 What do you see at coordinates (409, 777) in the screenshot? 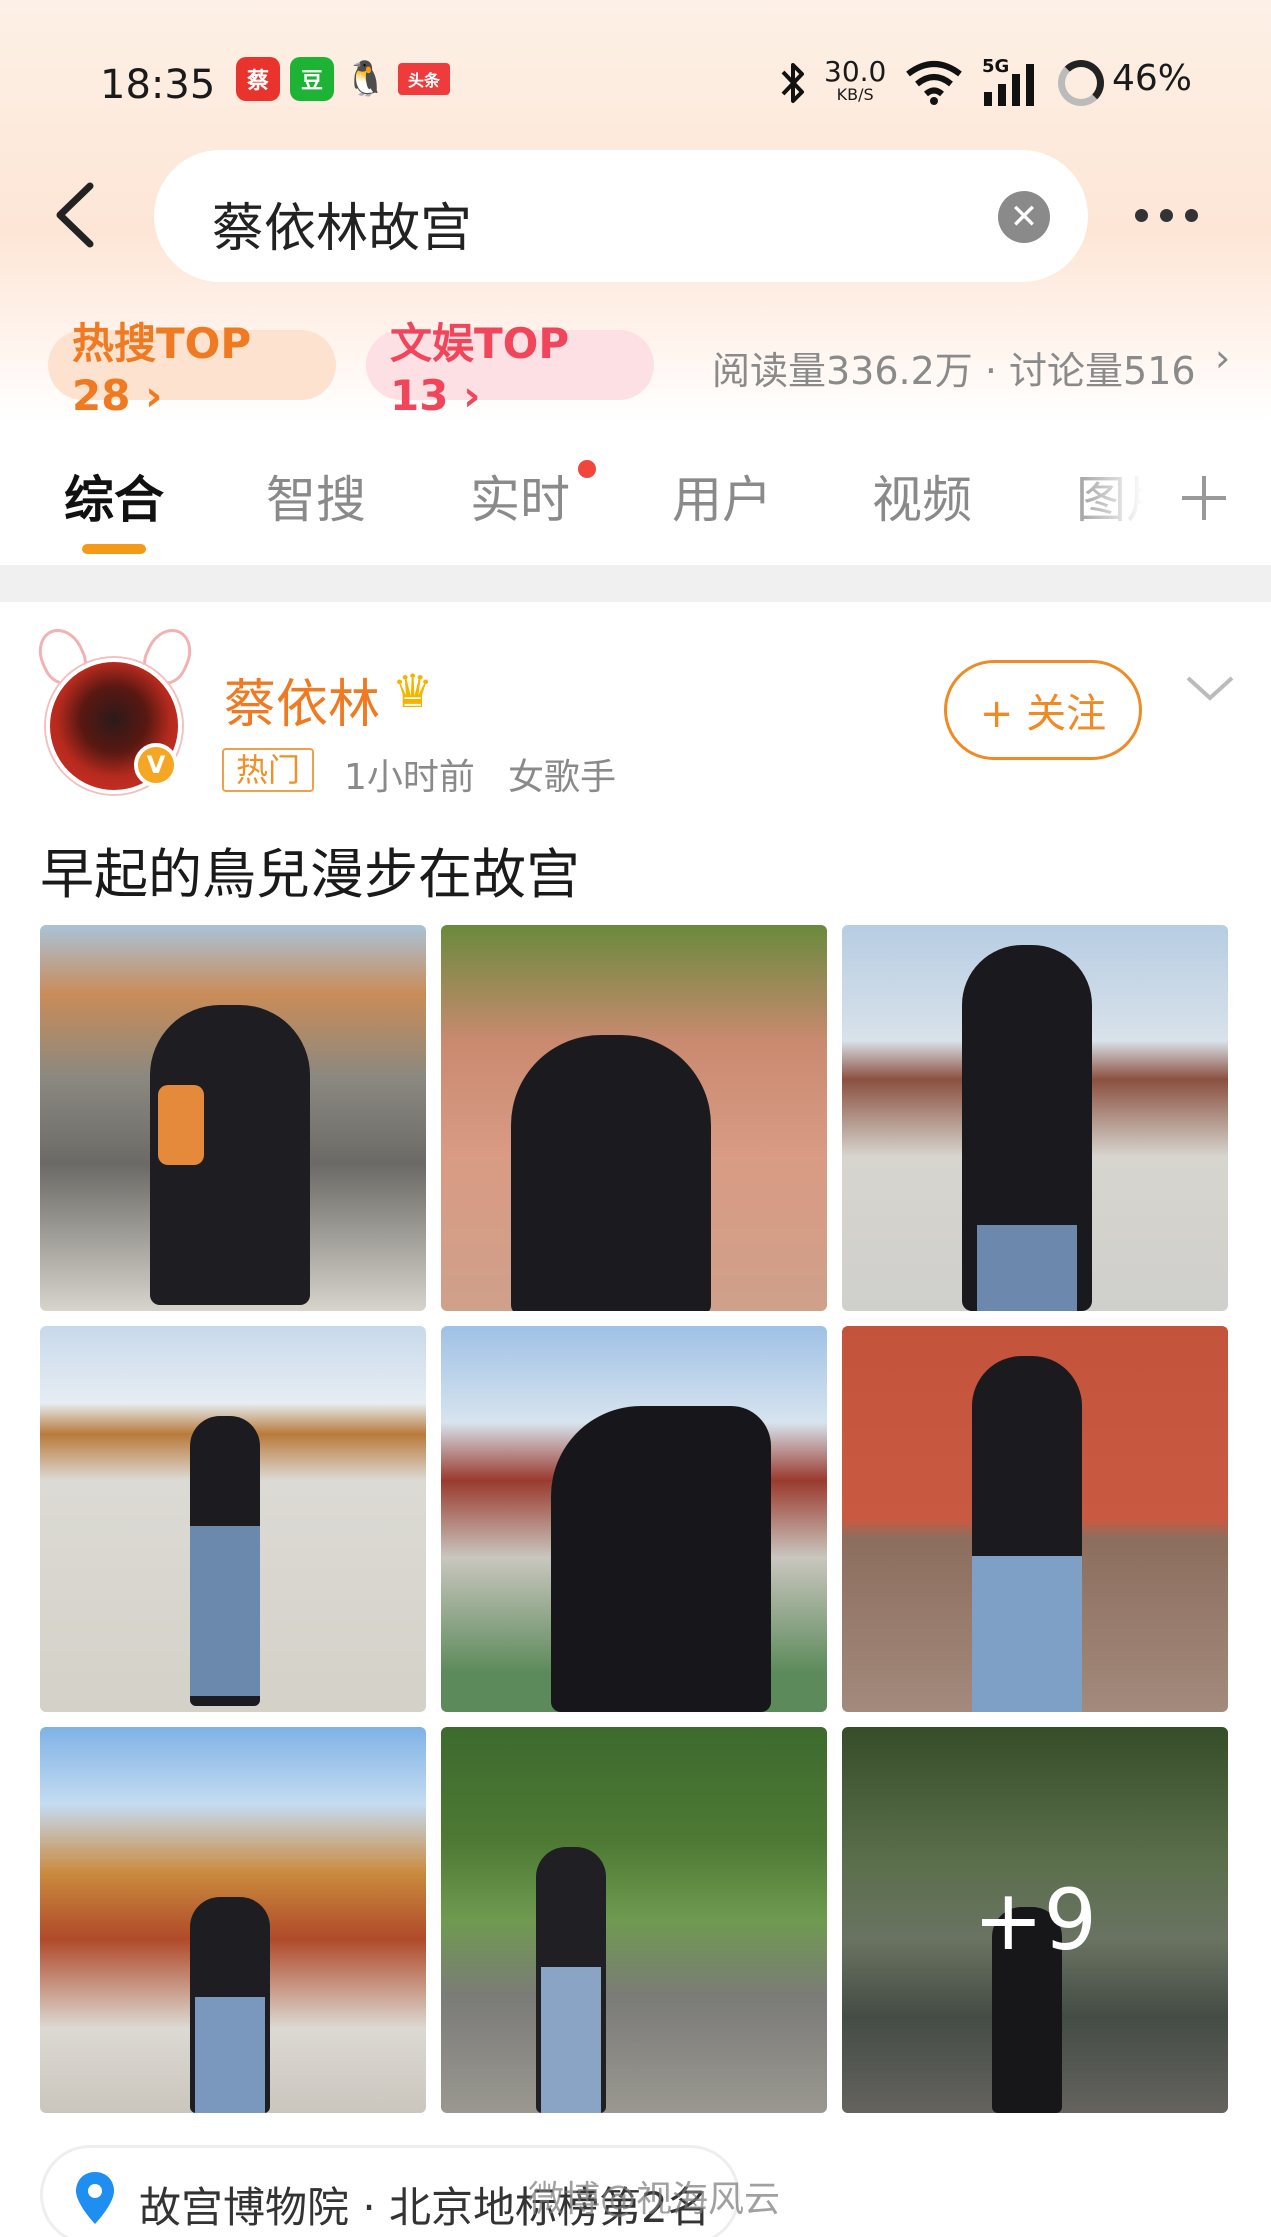
I see `post-time: 1小时前` at bounding box center [409, 777].